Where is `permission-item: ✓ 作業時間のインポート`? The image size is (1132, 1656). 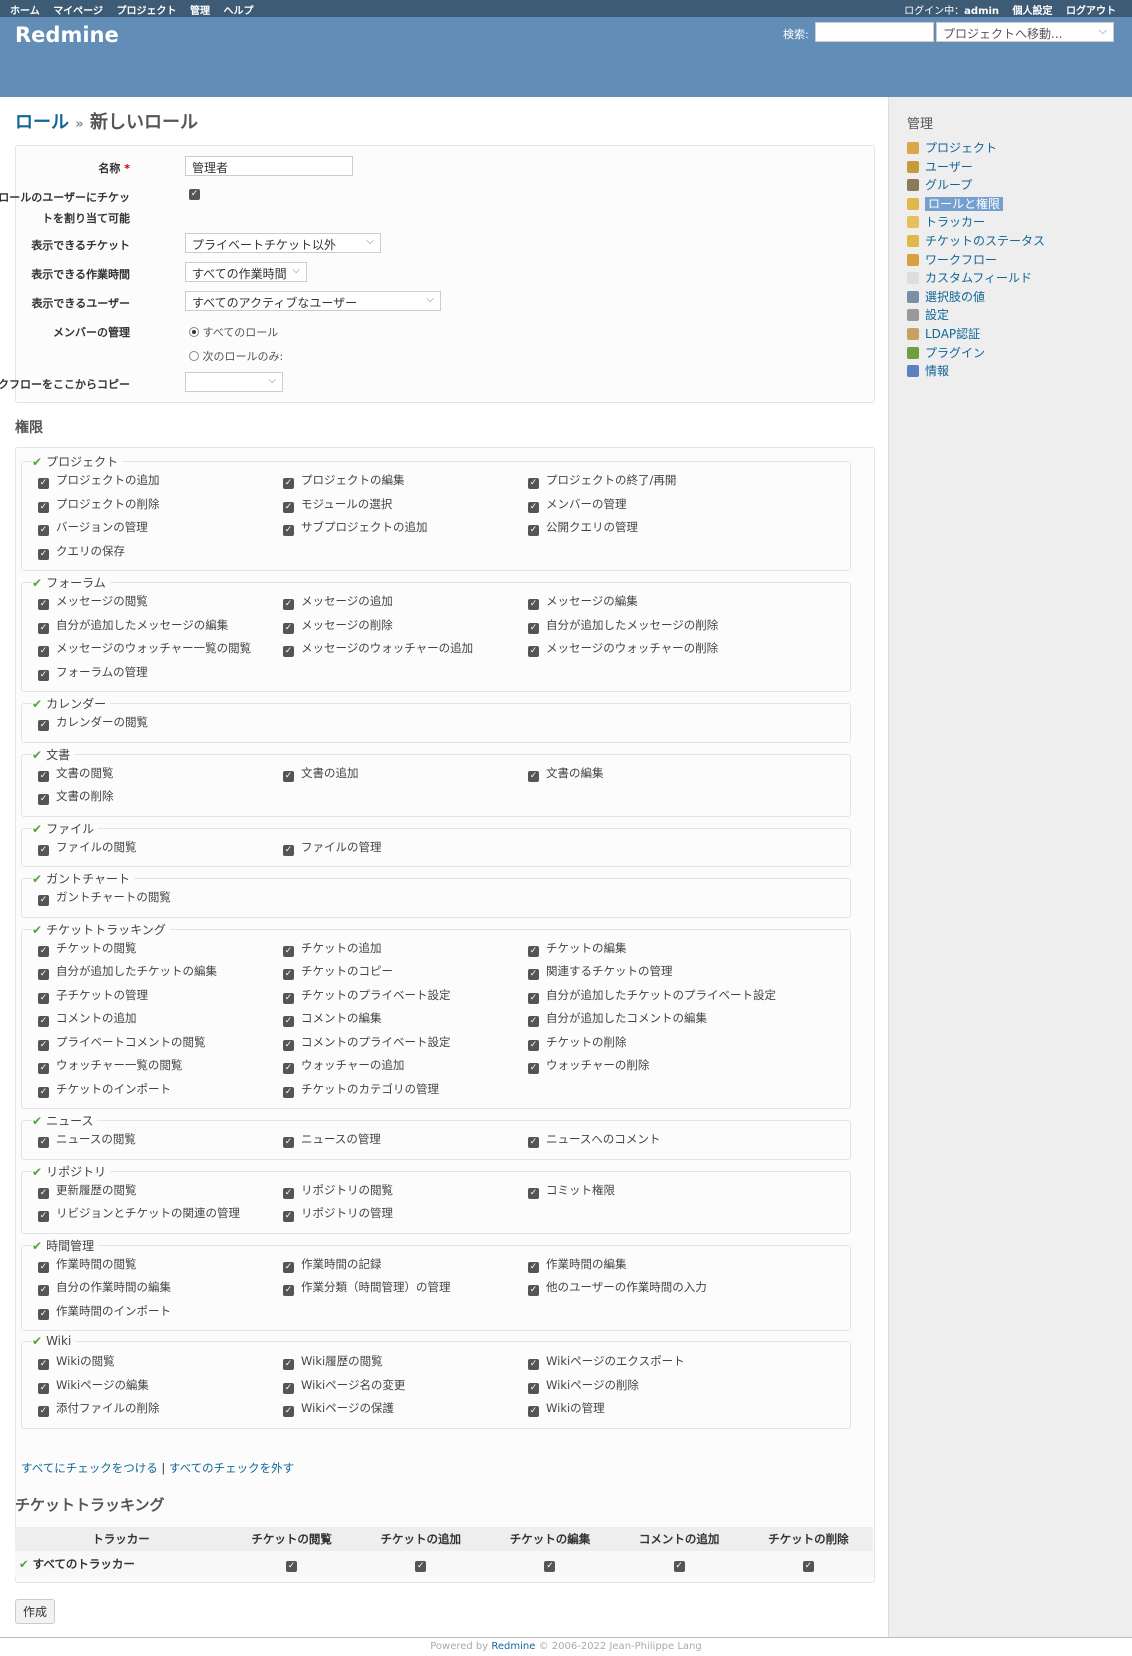
permission-item: ✓ 作業時間のインポート is located at coordinates (104, 1311).